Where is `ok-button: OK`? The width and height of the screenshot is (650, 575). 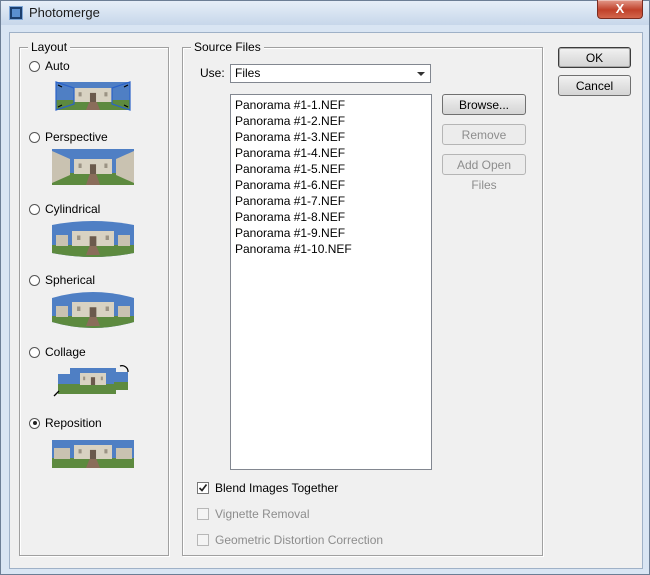
ok-button: OK is located at coordinates (594, 57).